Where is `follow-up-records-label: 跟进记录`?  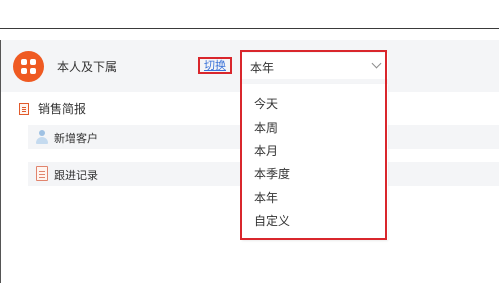 follow-up-records-label: 跟进记录 is located at coordinates (76, 175).